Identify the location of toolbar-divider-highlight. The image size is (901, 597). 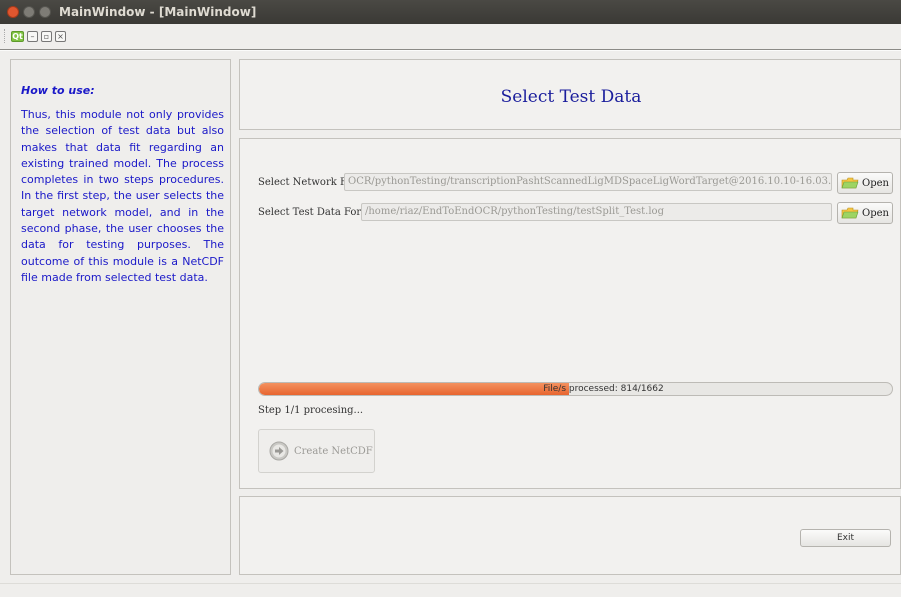
(450, 50).